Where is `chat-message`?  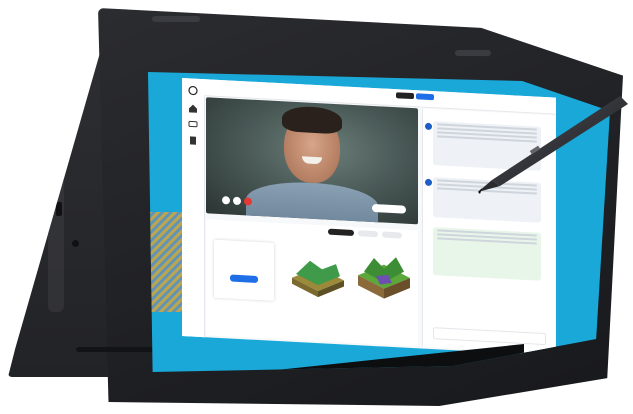 chat-message is located at coordinates (487, 254).